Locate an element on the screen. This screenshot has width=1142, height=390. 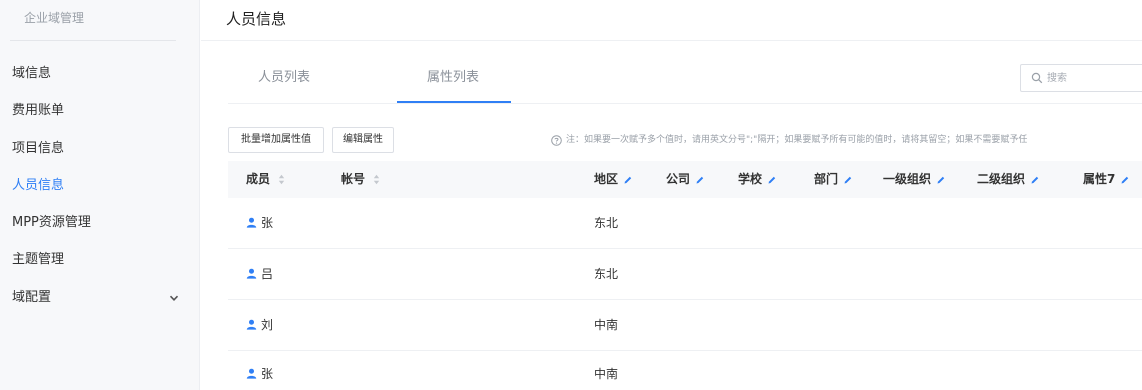
table-row: 张 中南 is located at coordinates (685, 370).